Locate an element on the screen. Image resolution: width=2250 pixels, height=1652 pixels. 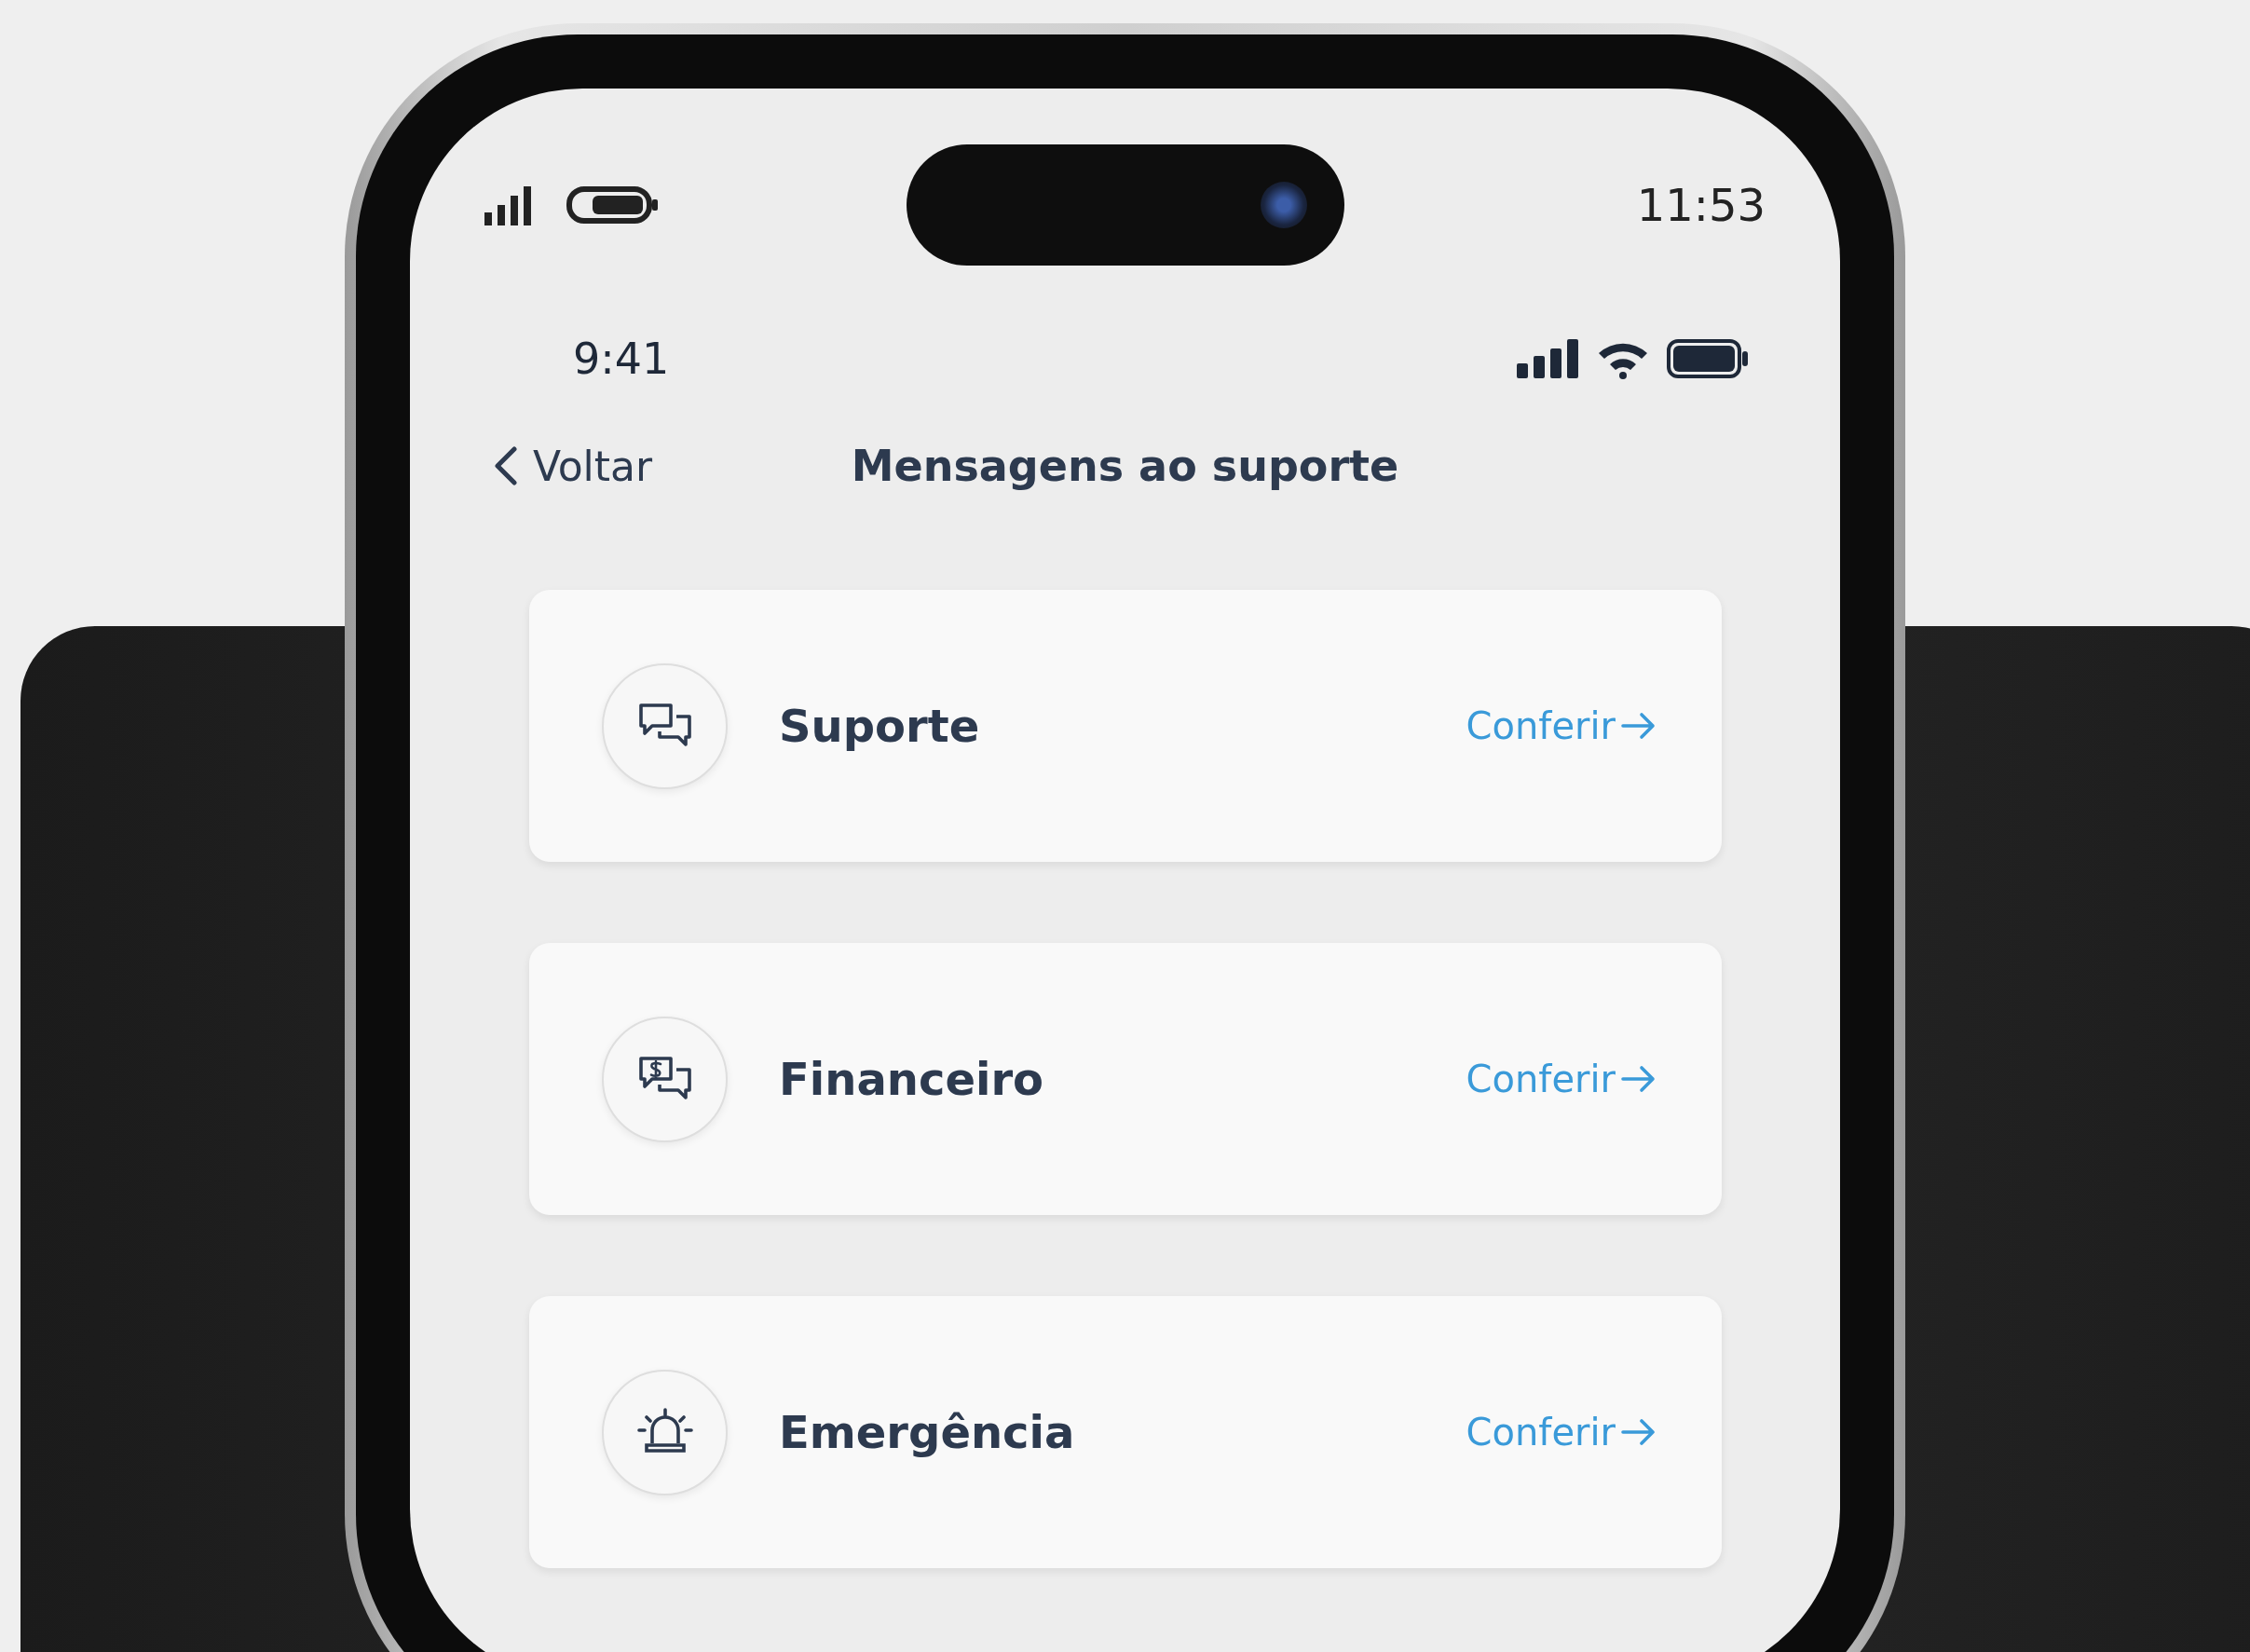
status-time: 9:41 is located at coordinates (621, 359).